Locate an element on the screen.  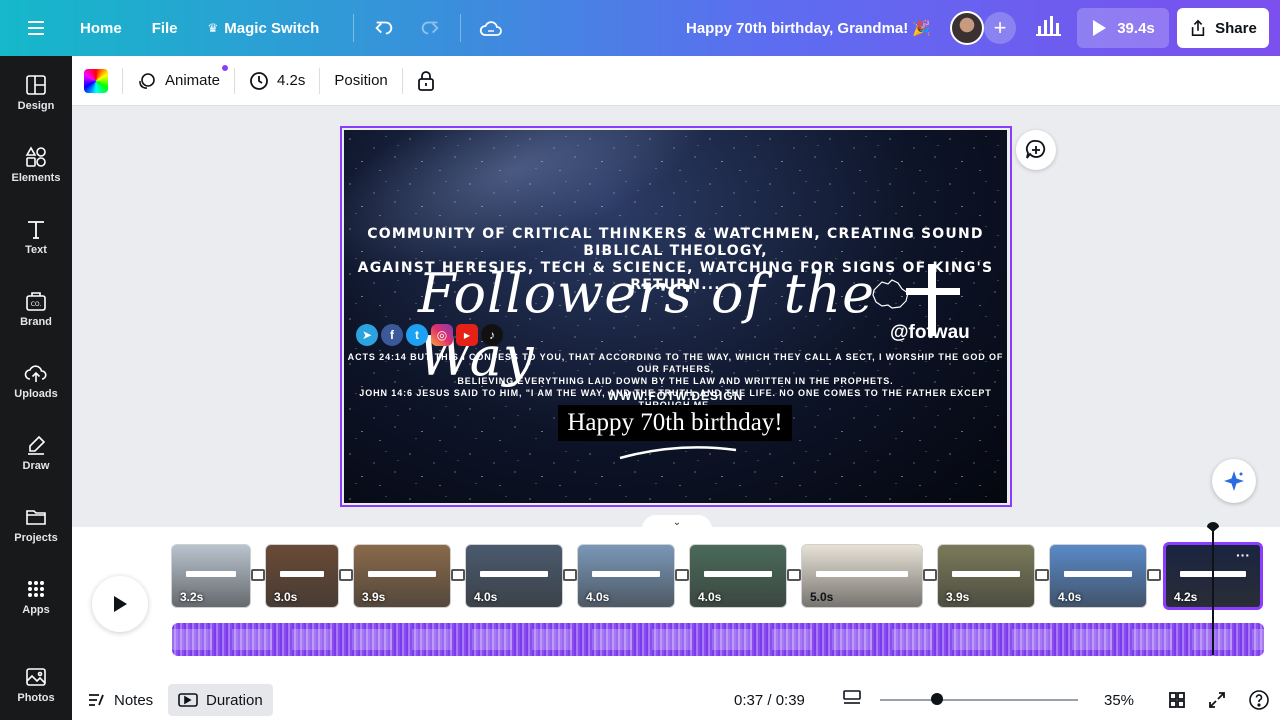
file-menu-button: File is located at coordinates (165, 28).